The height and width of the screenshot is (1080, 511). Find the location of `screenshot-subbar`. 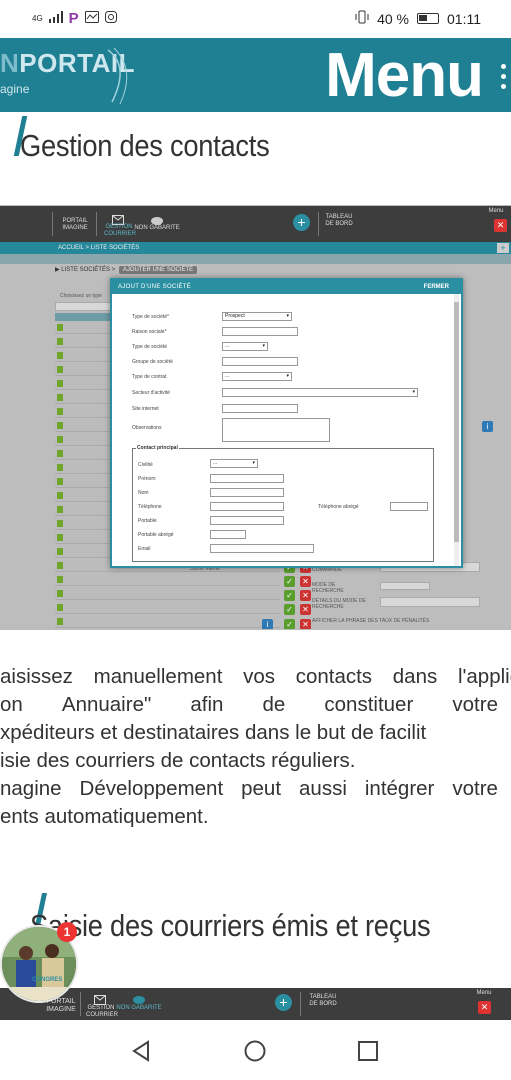

screenshot-subbar is located at coordinates (255, 259).